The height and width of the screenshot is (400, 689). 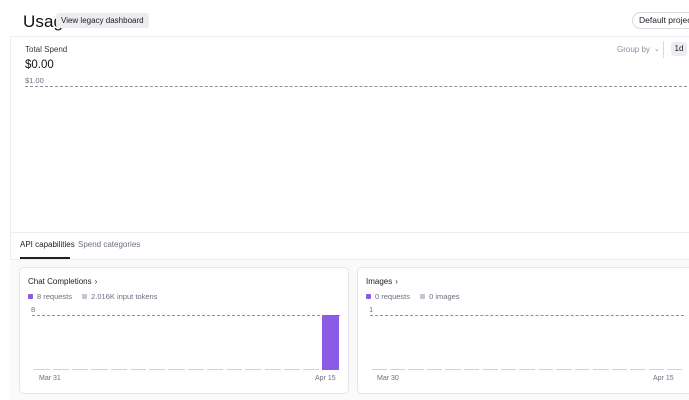 What do you see at coordinates (330, 342) in the screenshot?
I see `chart-bar` at bounding box center [330, 342].